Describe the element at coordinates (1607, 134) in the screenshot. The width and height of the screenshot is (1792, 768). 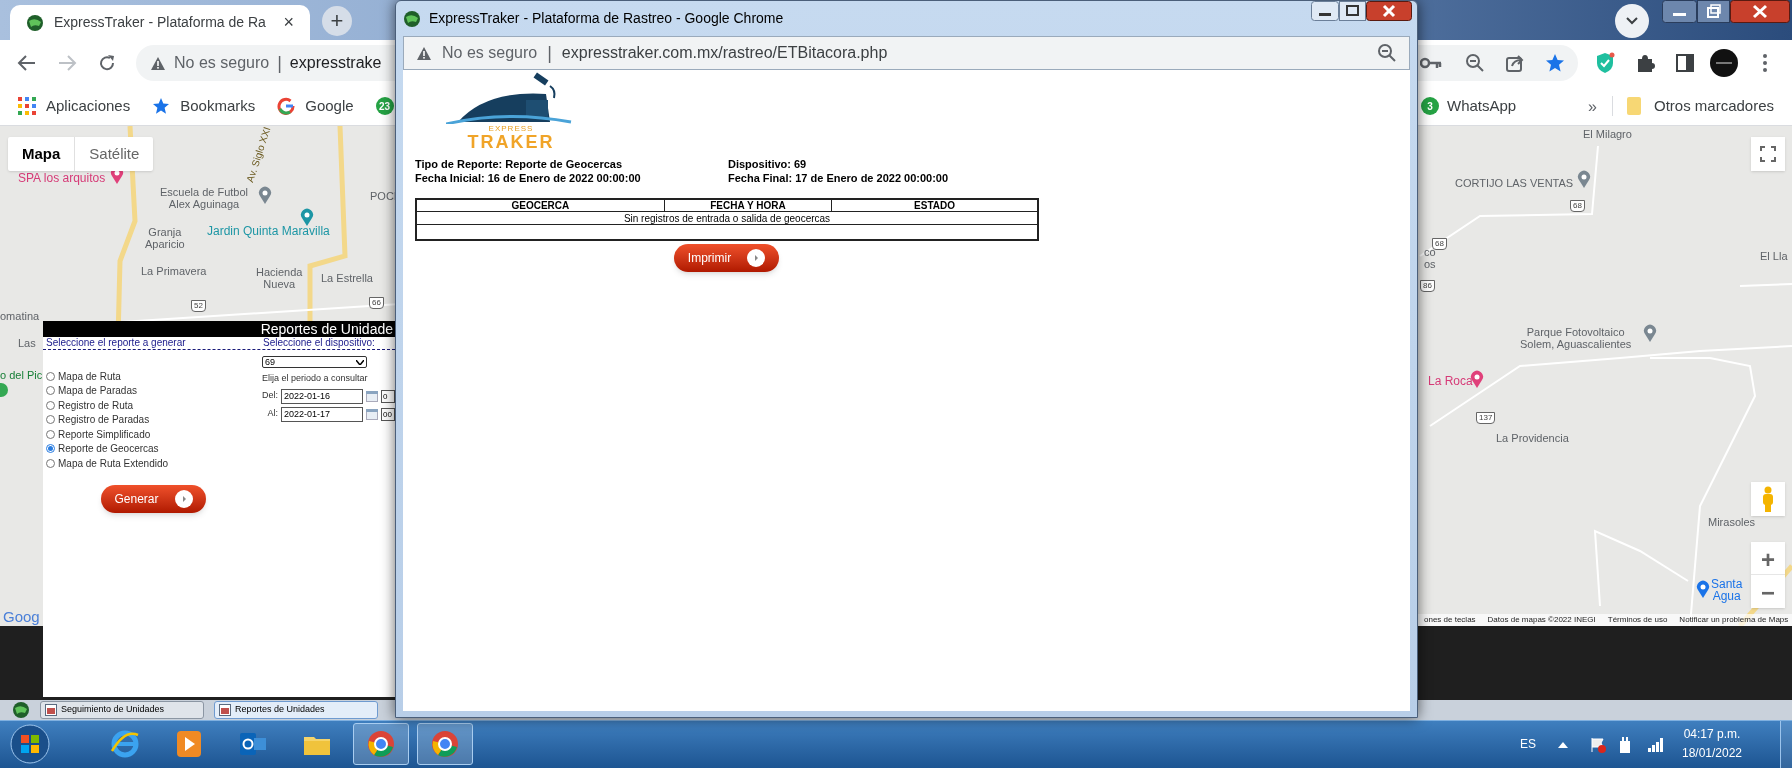
I see `map-label: El Milagro` at that location.